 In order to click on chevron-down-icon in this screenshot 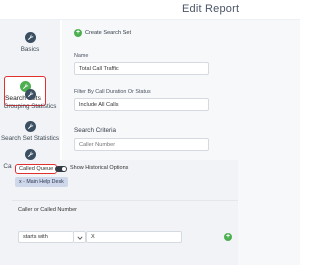, I will do `click(80, 238)`.